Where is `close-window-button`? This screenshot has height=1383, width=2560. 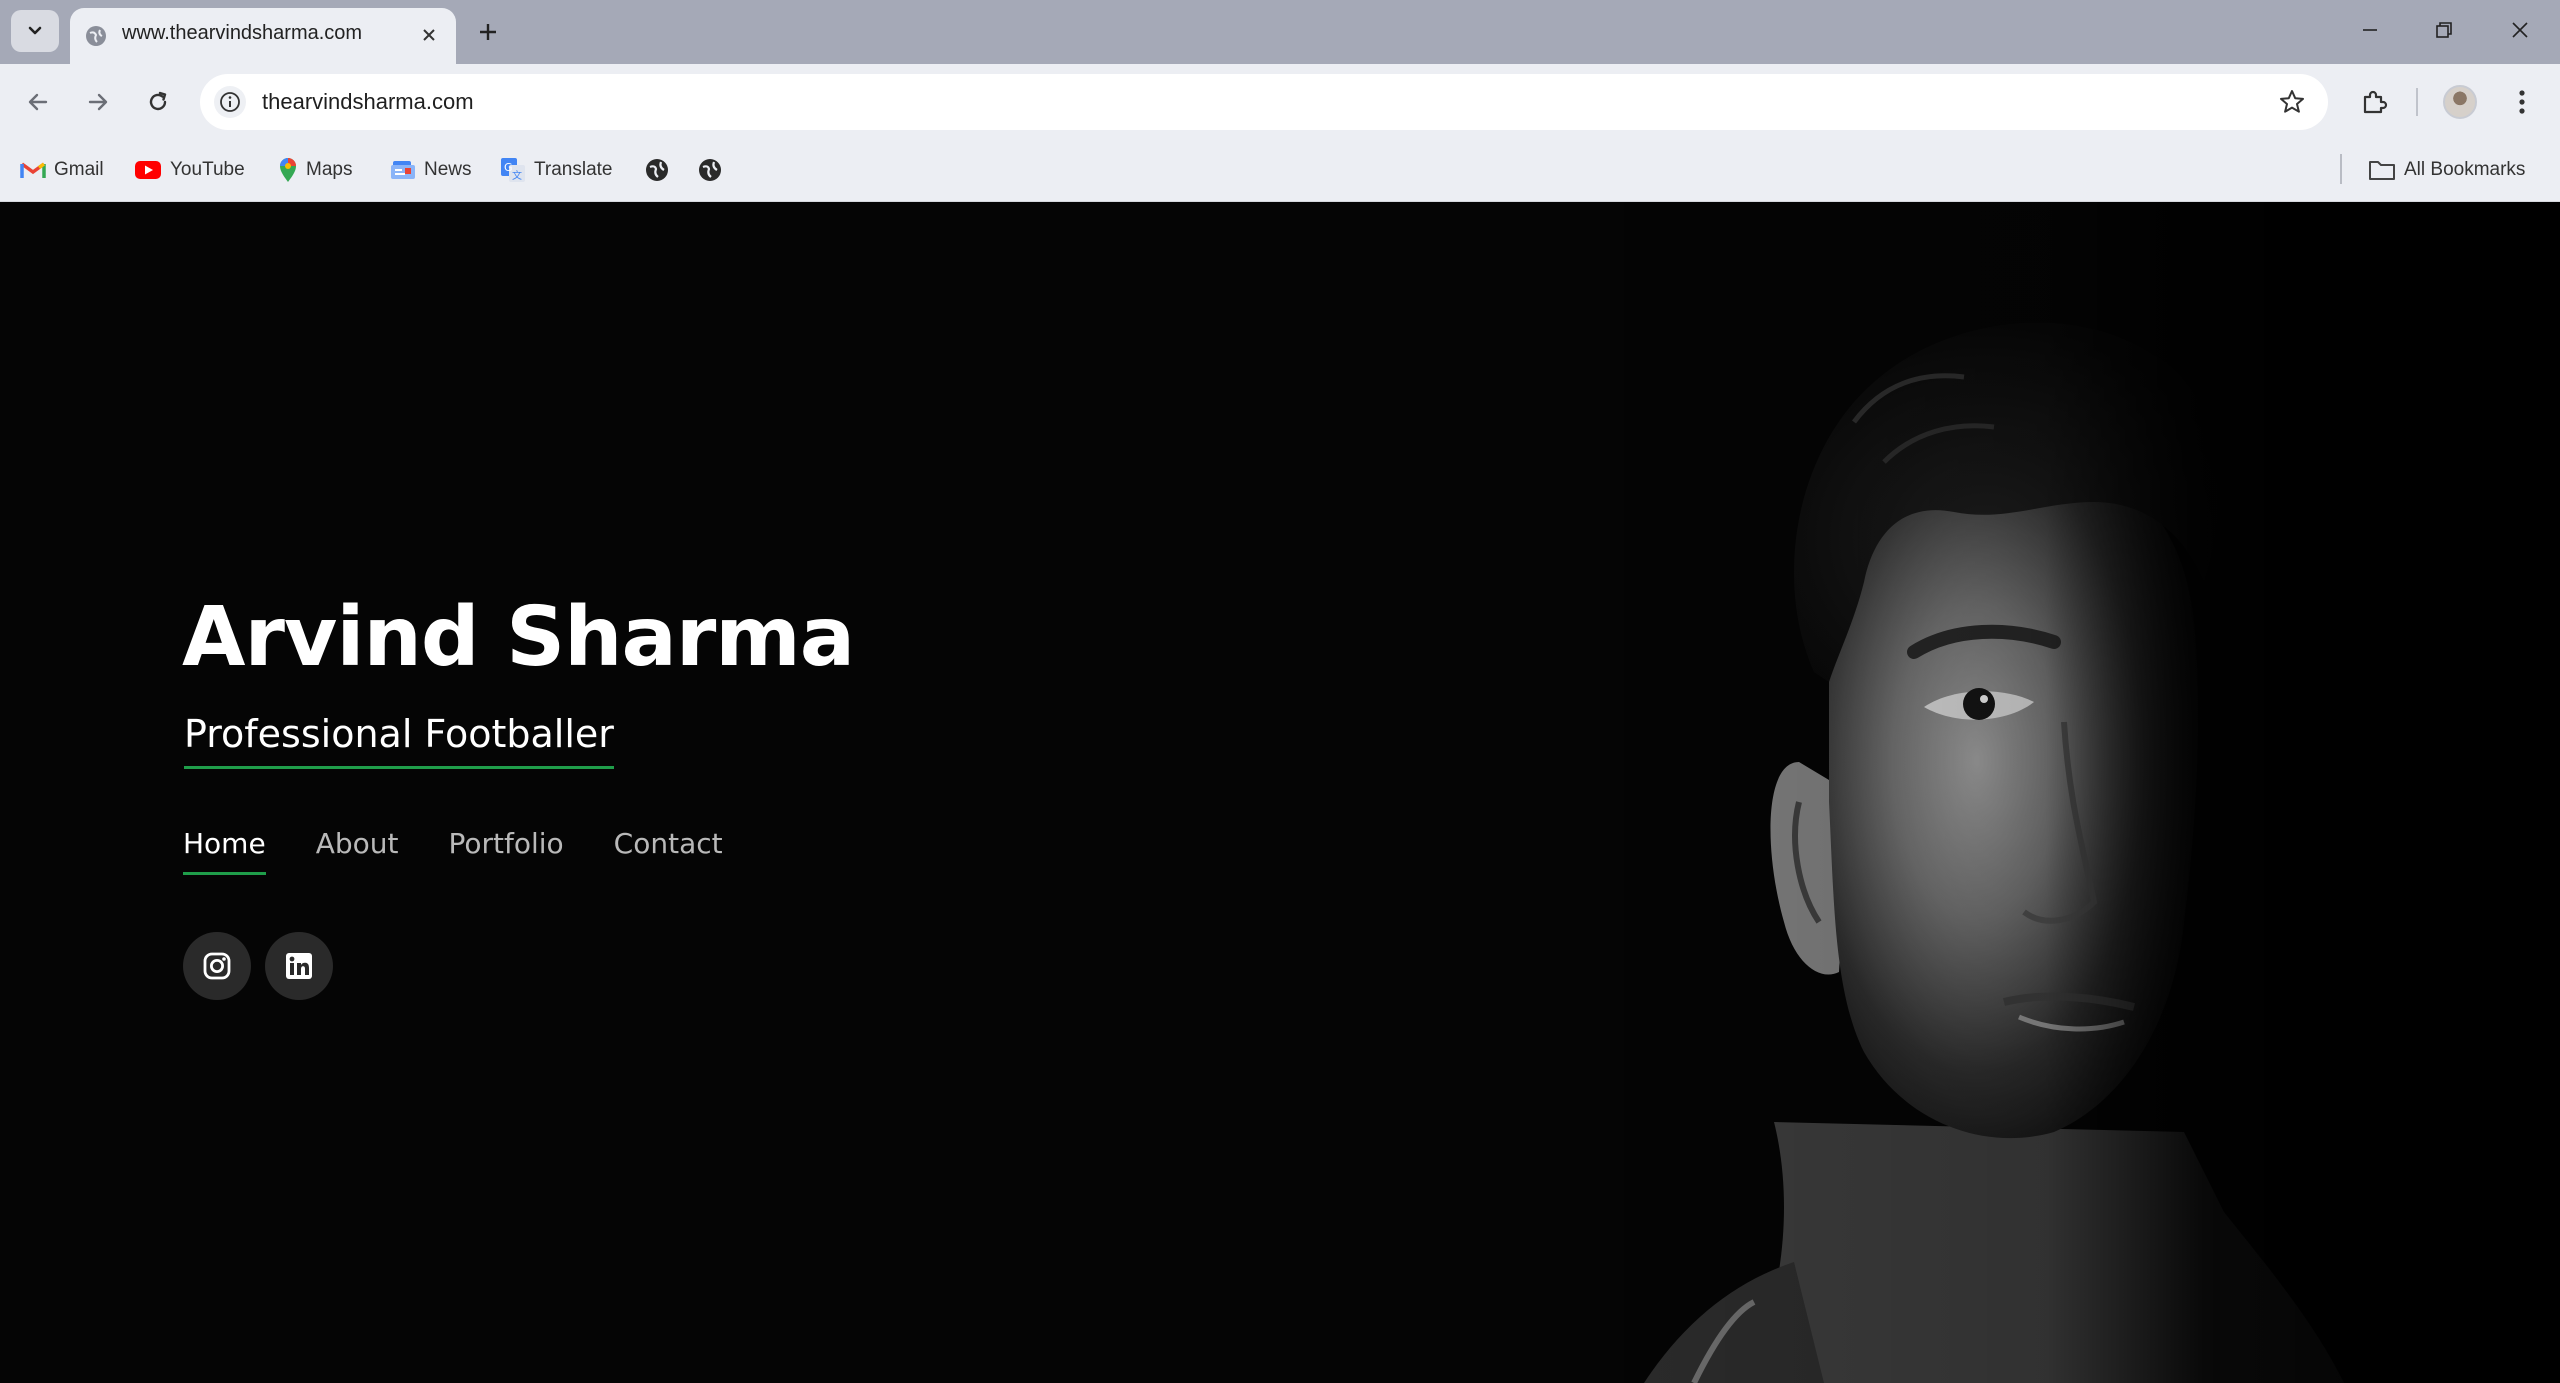 close-window-button is located at coordinates (2520, 30).